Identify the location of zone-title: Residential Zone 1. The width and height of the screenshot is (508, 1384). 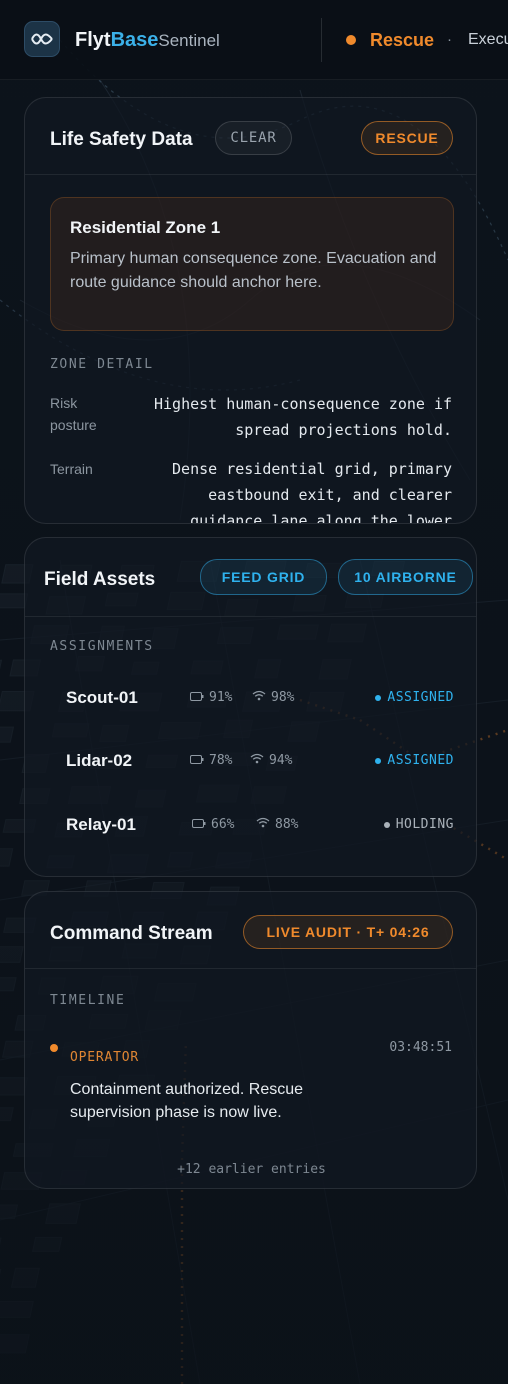
(145, 227).